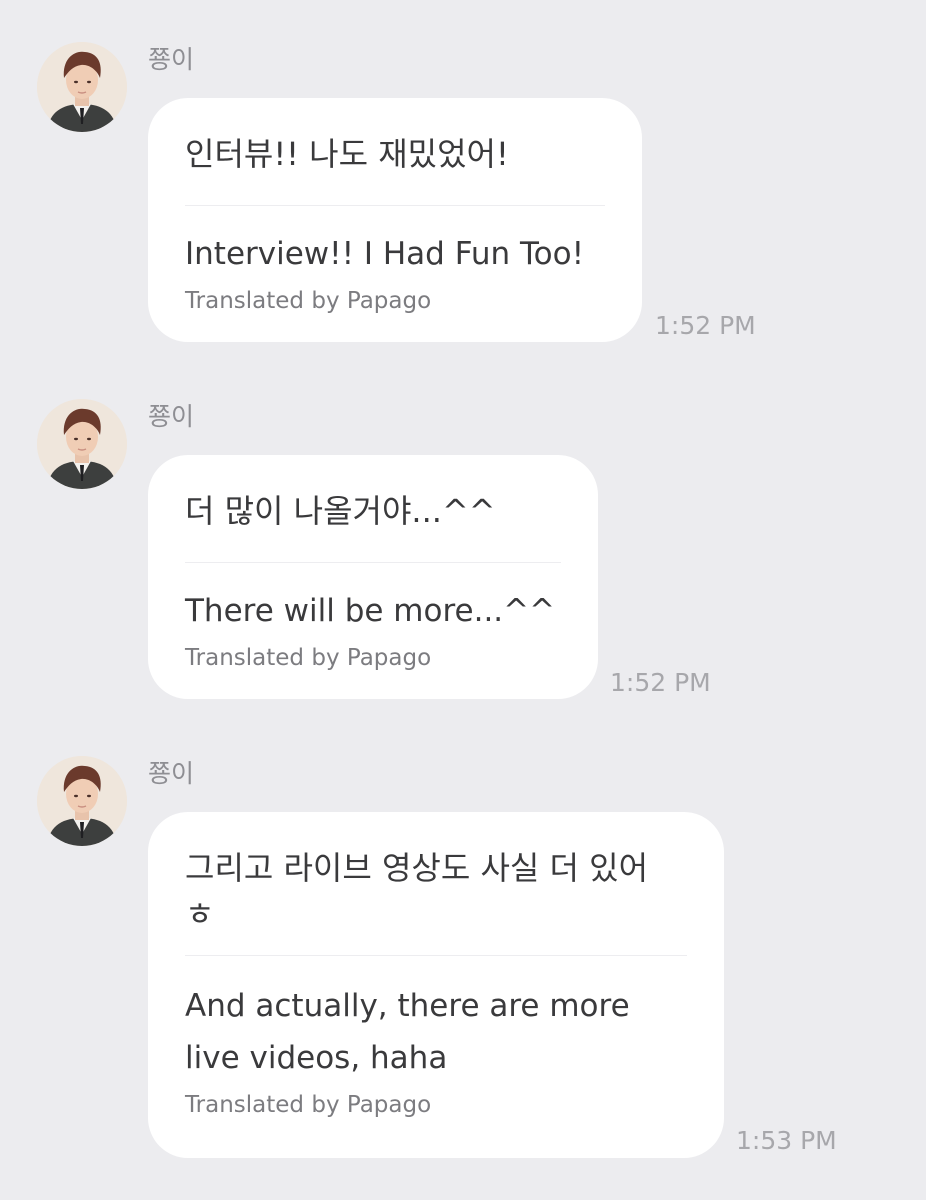  What do you see at coordinates (786, 1140) in the screenshot?
I see `message-timestamp: 1:53 PM` at bounding box center [786, 1140].